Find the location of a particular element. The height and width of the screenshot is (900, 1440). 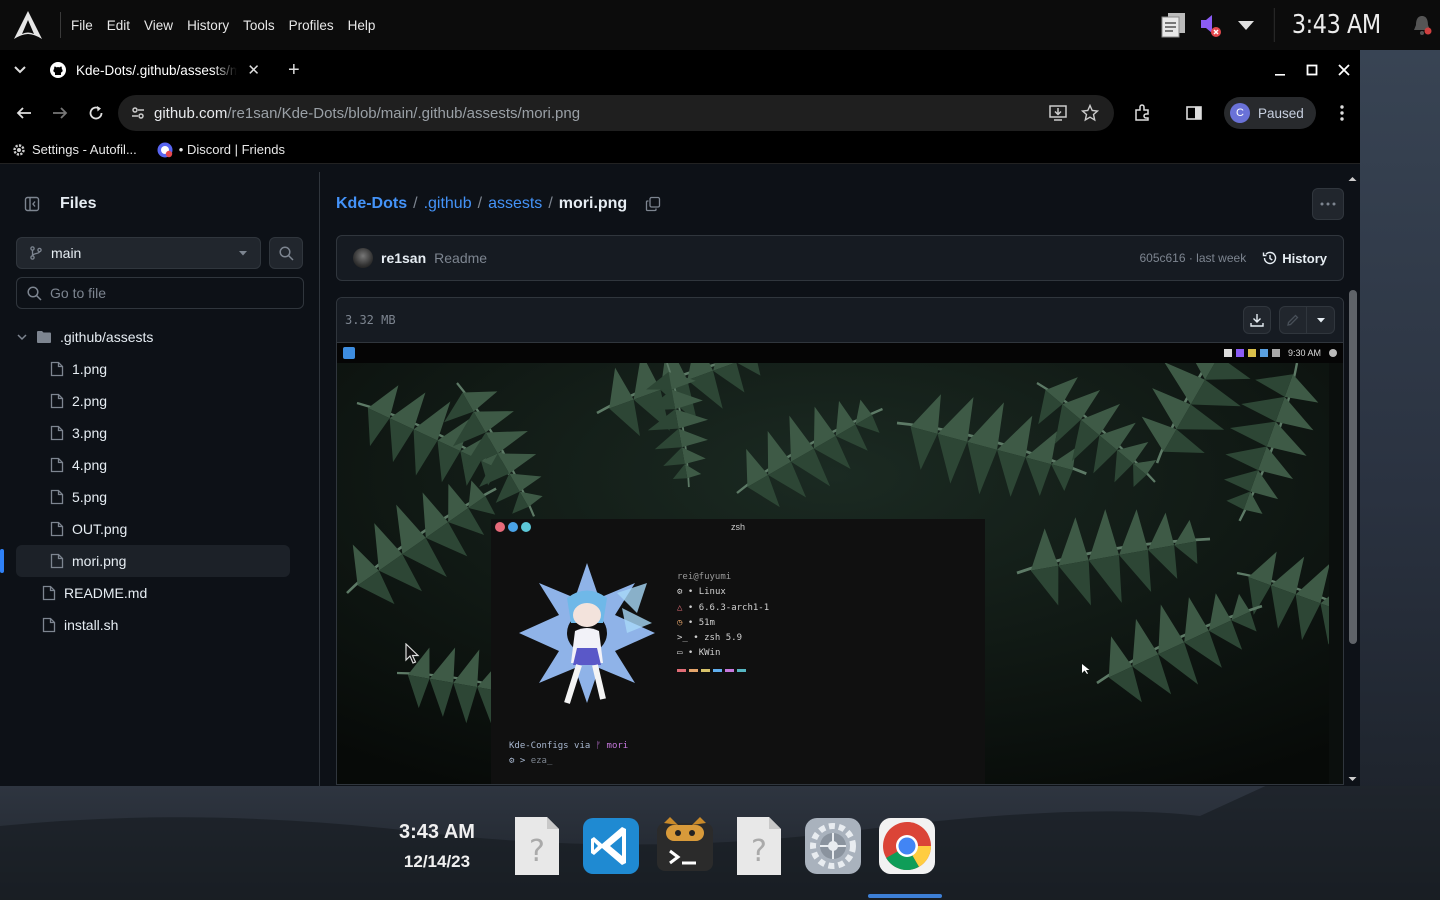

tree-file-item: 4.png is located at coordinates (153, 465).